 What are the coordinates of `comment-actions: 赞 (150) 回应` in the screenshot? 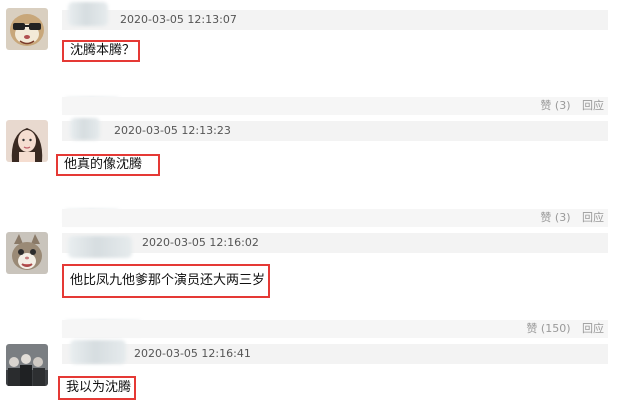 It's located at (561, 329).